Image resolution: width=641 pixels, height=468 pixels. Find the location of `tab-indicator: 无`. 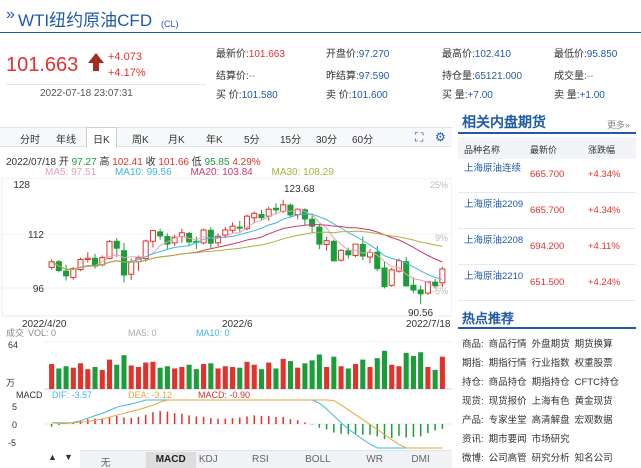

tab-indicator: 无 is located at coordinates (106, 461).